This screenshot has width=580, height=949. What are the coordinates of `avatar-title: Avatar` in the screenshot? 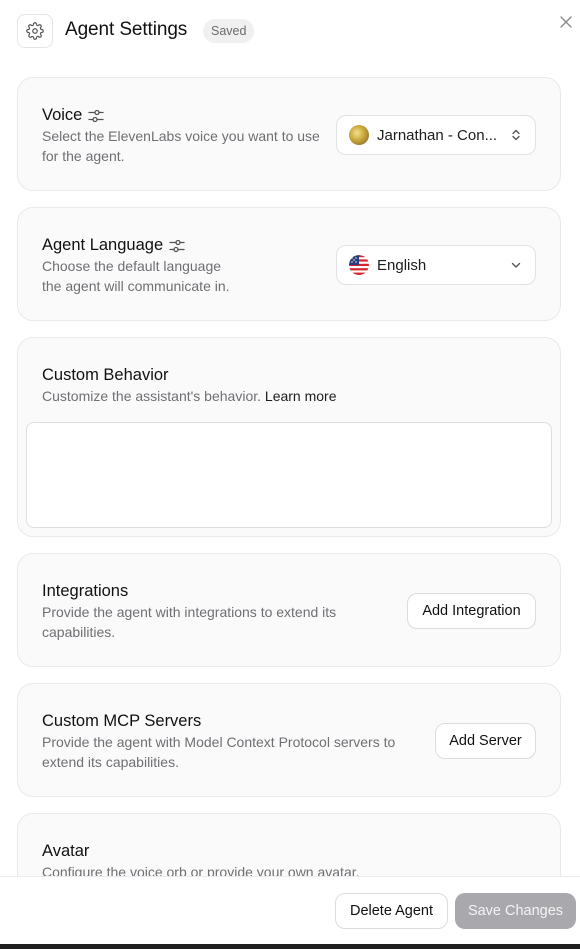 It's located at (66, 851).